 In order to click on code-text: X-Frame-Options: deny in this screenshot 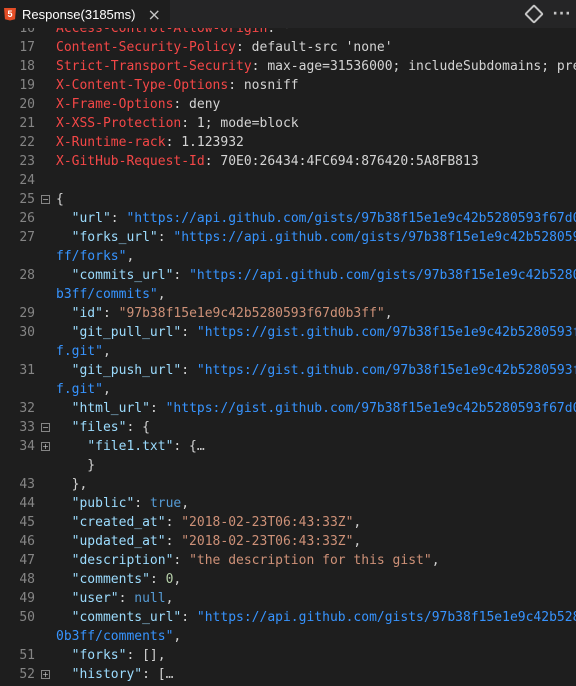, I will do `click(138, 104)`.